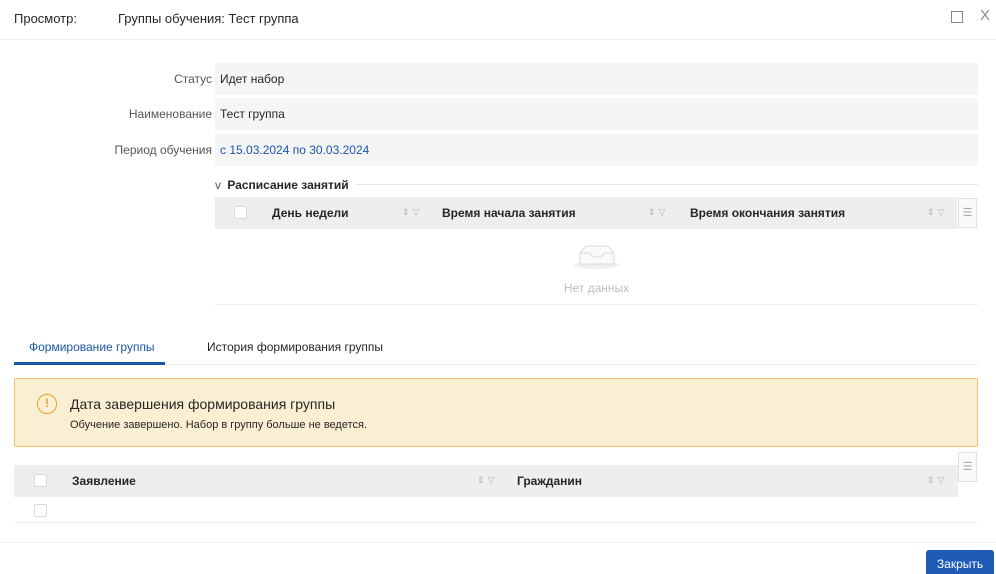  Describe the element at coordinates (498, 558) in the screenshot. I see `dialog-footer: Закрыть` at that location.